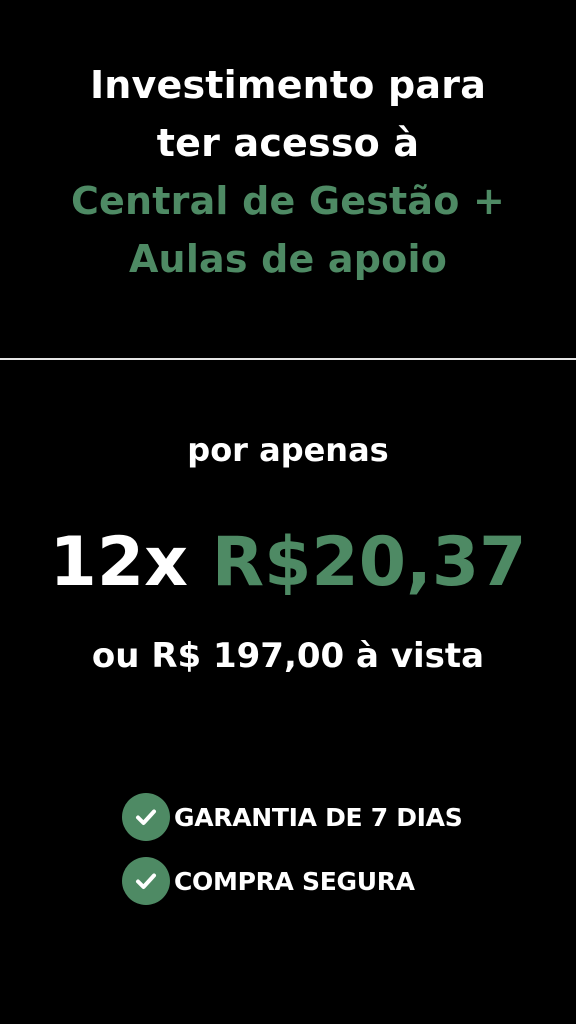 This screenshot has height=1024, width=576. What do you see at coordinates (288, 201) in the screenshot?
I see `headline-product-line-1: Central de Gestão +` at bounding box center [288, 201].